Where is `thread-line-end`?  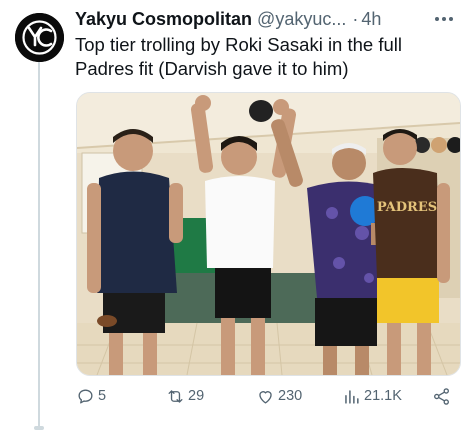
thread-line-end is located at coordinates (39, 428).